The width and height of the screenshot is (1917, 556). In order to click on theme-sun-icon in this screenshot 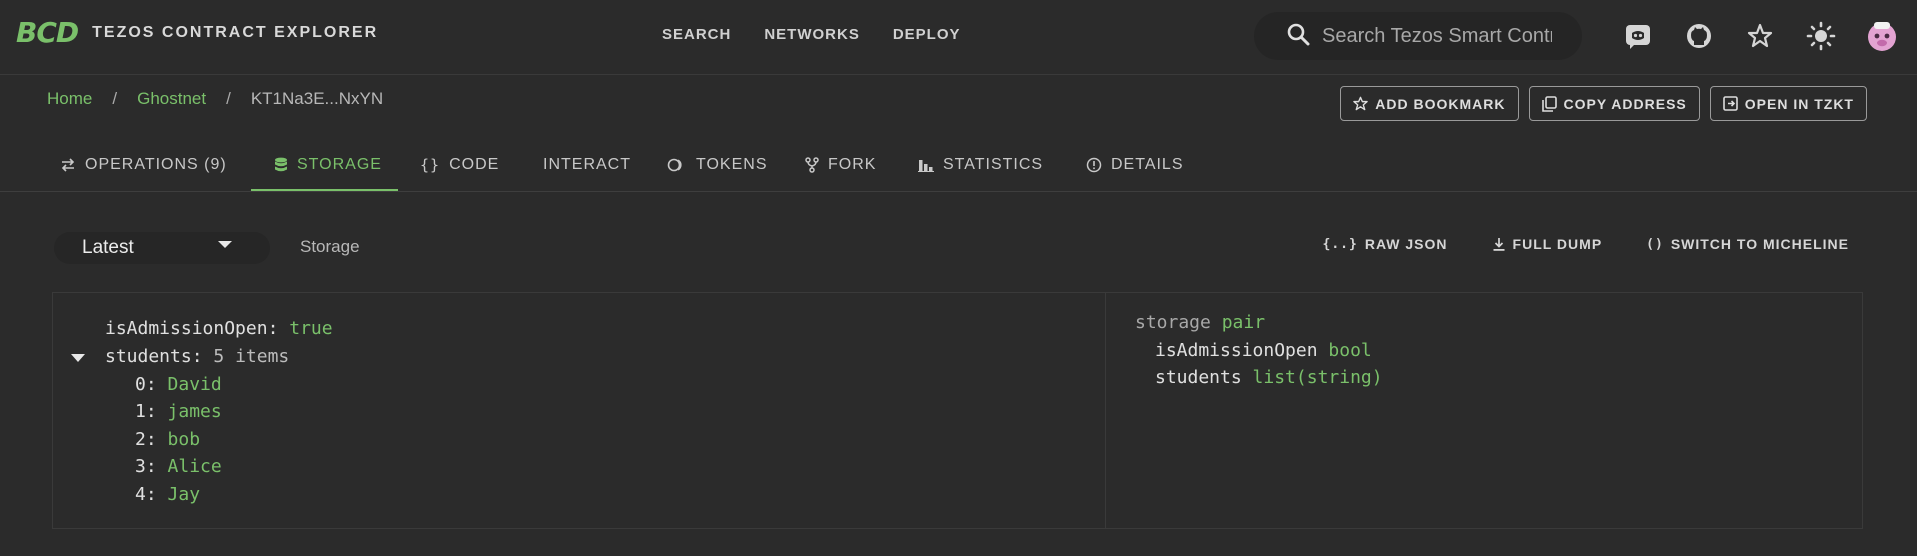, I will do `click(1821, 36)`.